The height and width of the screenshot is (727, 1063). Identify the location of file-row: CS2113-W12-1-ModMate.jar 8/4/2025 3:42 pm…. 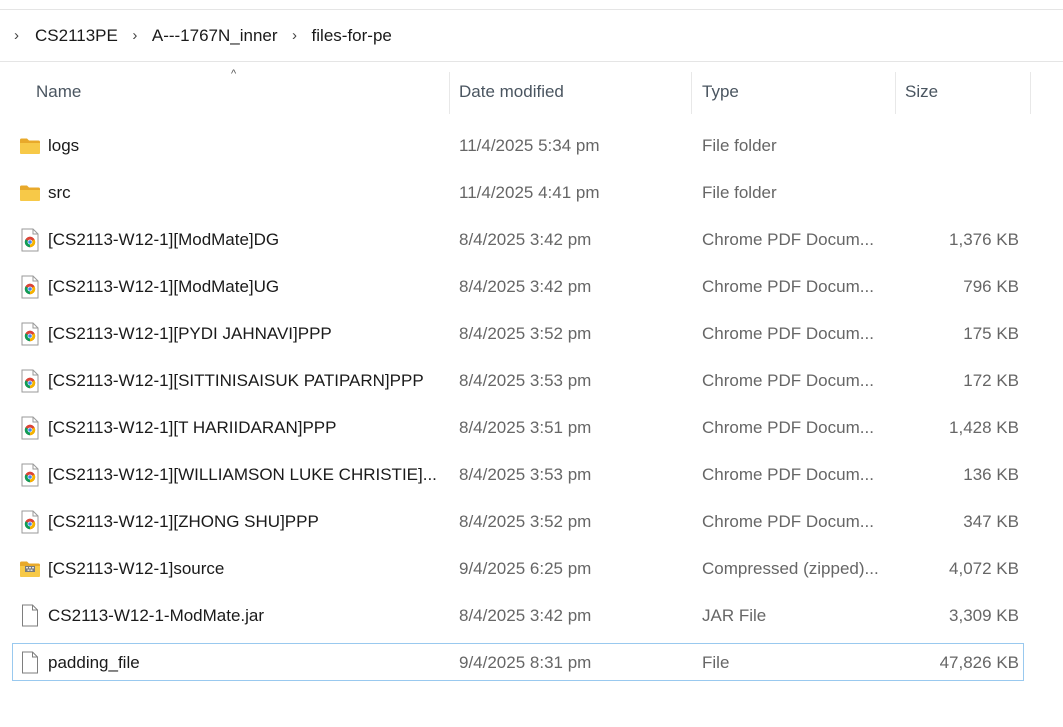
(531, 615).